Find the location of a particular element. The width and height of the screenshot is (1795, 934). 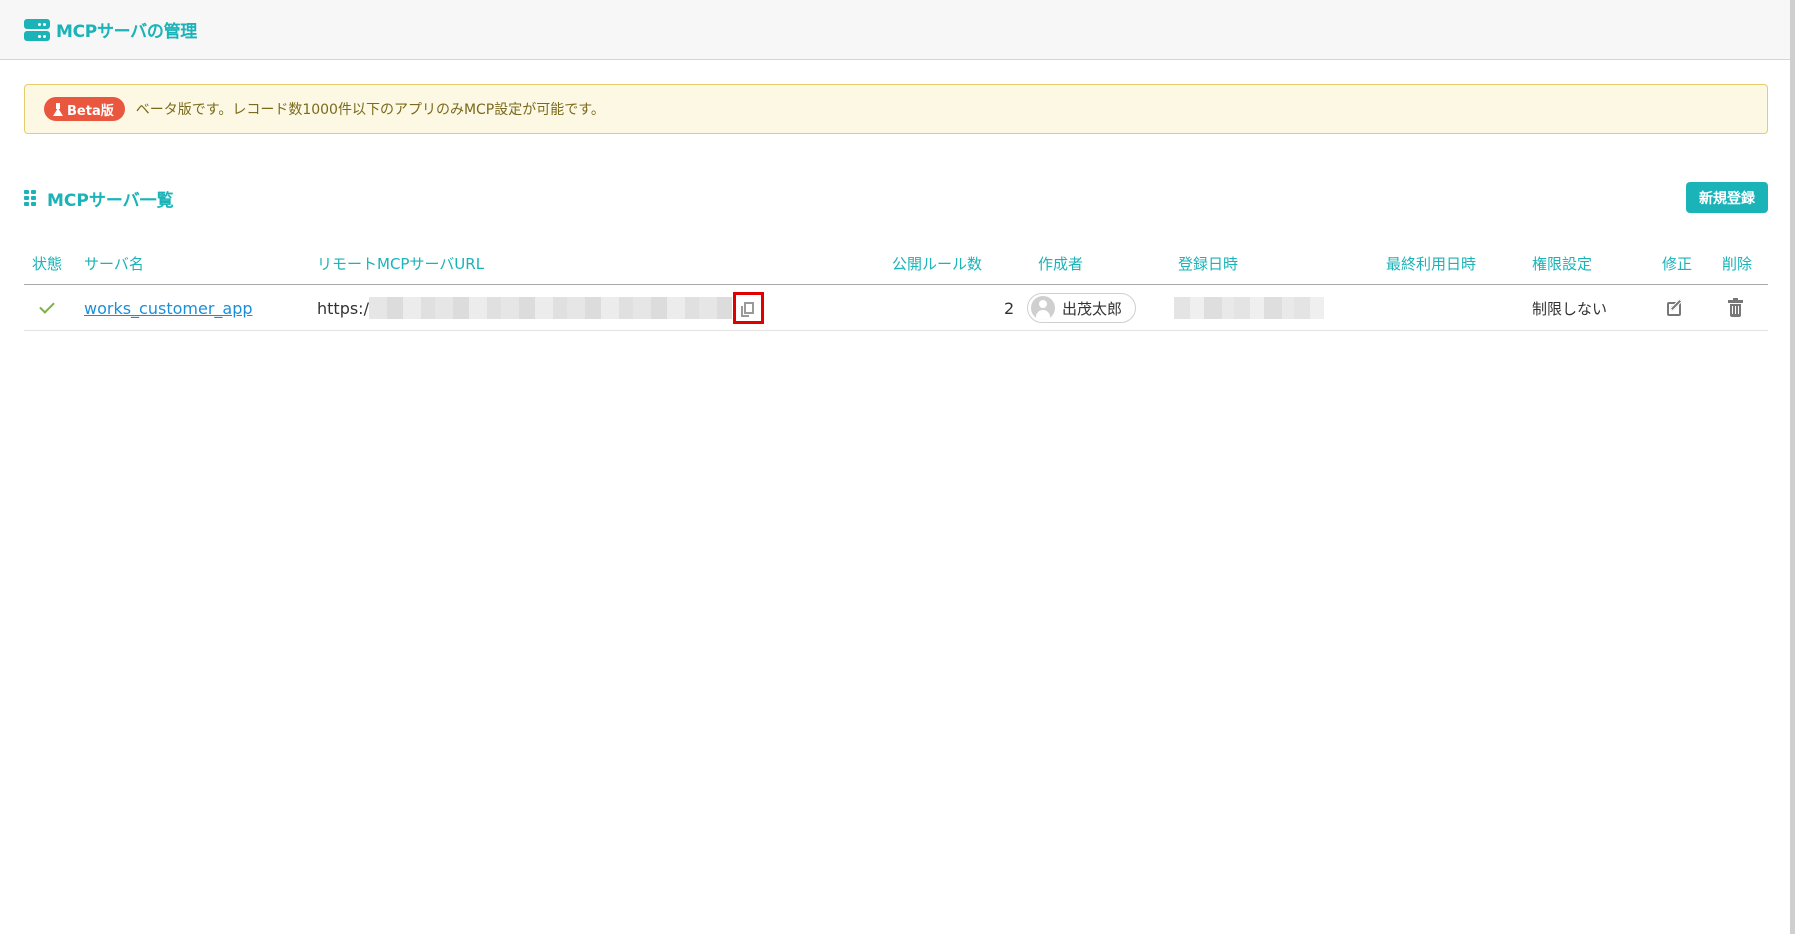

rule-count-cell: 2 is located at coordinates (1009, 308).